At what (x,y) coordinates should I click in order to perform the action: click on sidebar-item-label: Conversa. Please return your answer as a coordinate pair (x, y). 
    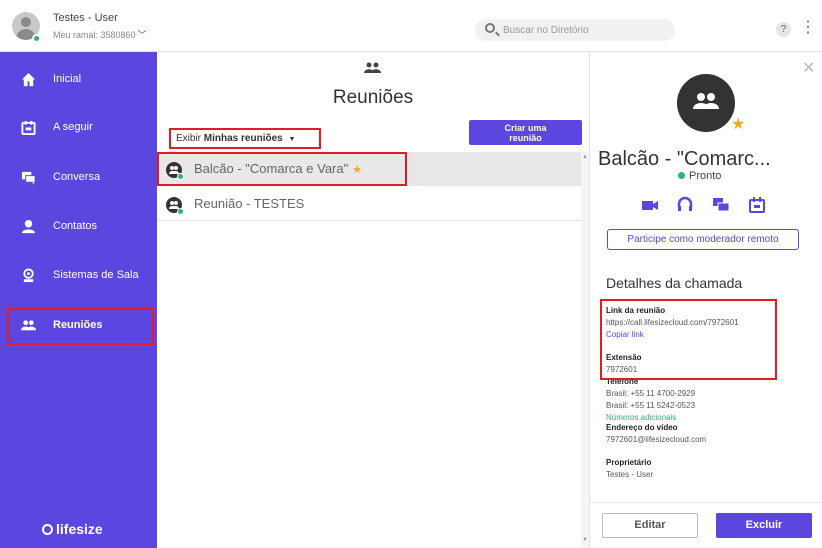
    Looking at the image, I should click on (77, 177).